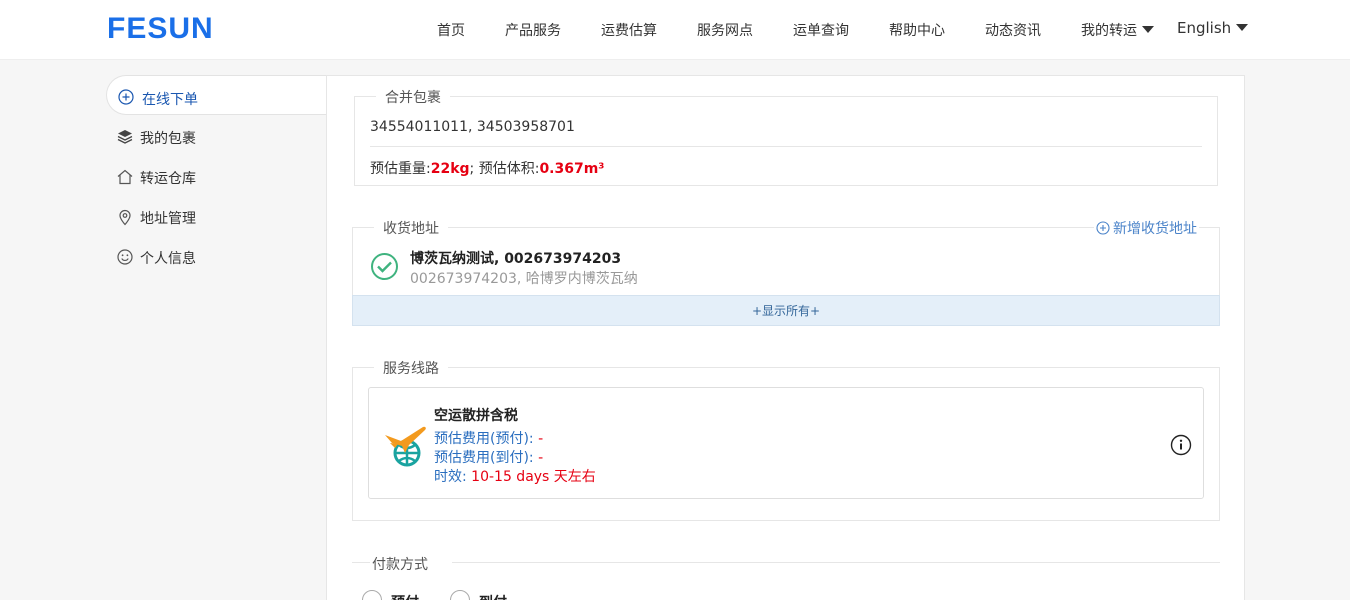 The image size is (1350, 600). I want to click on nav-waybill-query: 运单查询, so click(821, 30).